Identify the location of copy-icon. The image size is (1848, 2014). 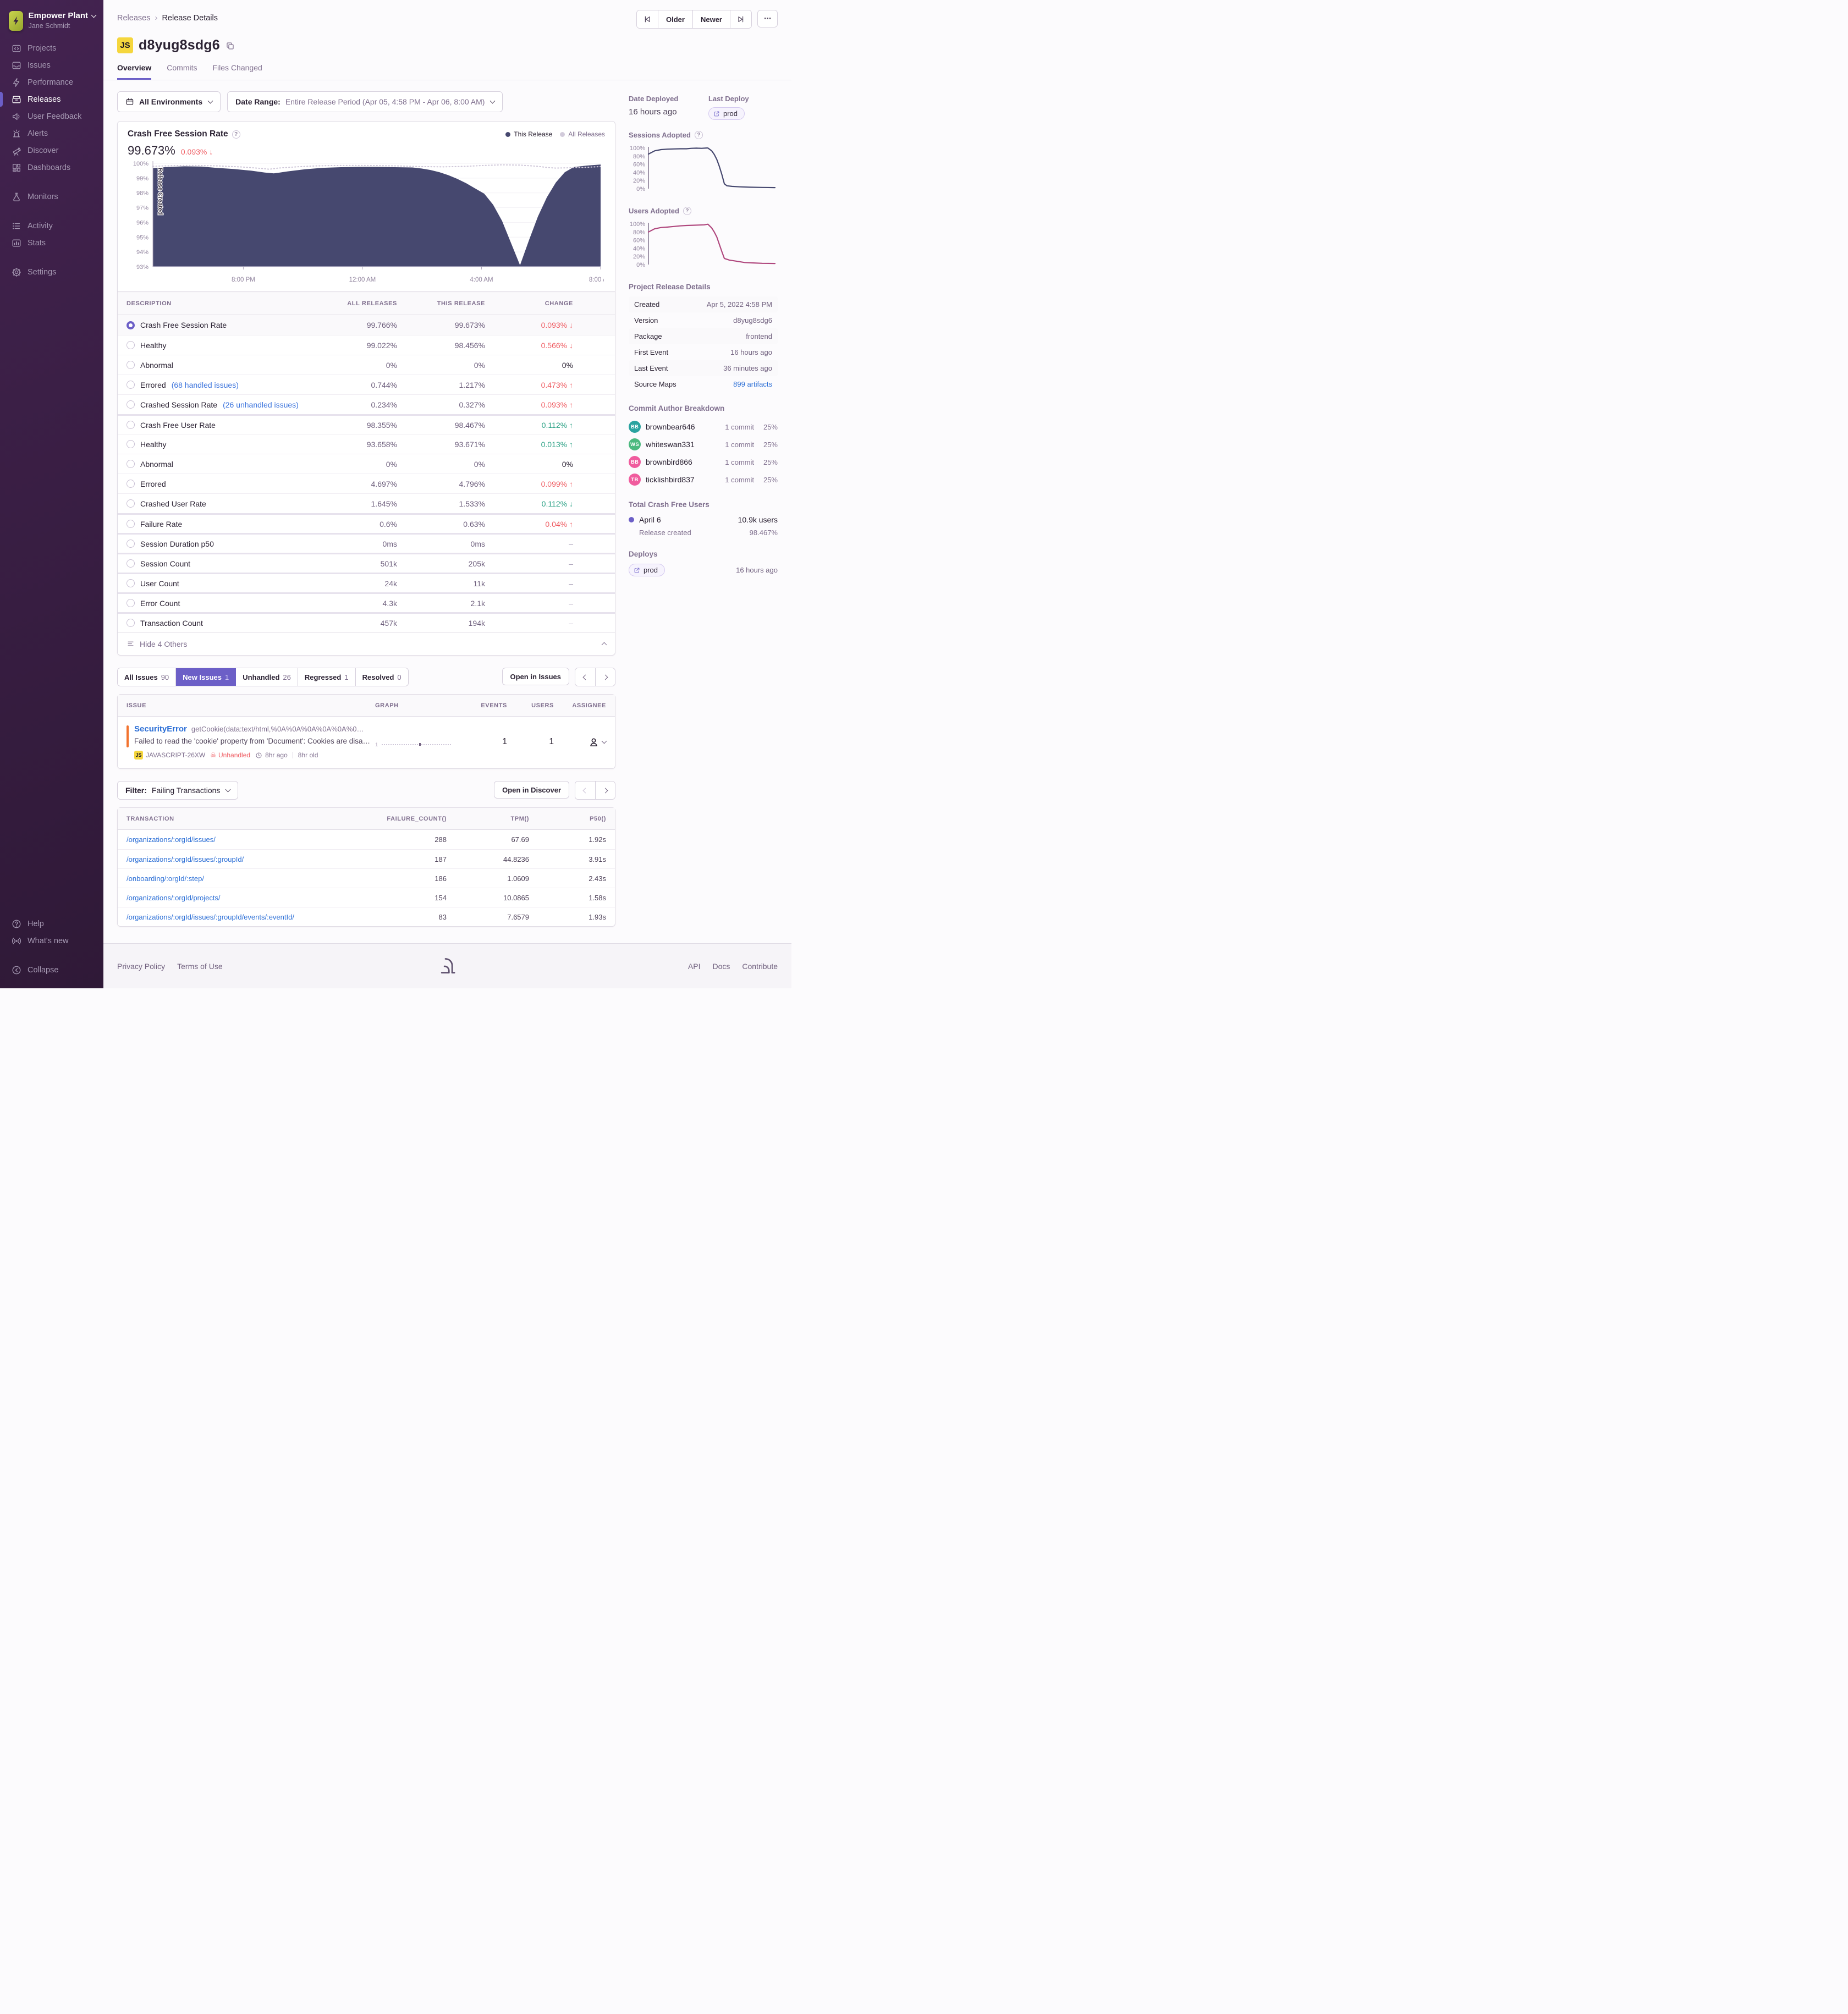
(230, 46).